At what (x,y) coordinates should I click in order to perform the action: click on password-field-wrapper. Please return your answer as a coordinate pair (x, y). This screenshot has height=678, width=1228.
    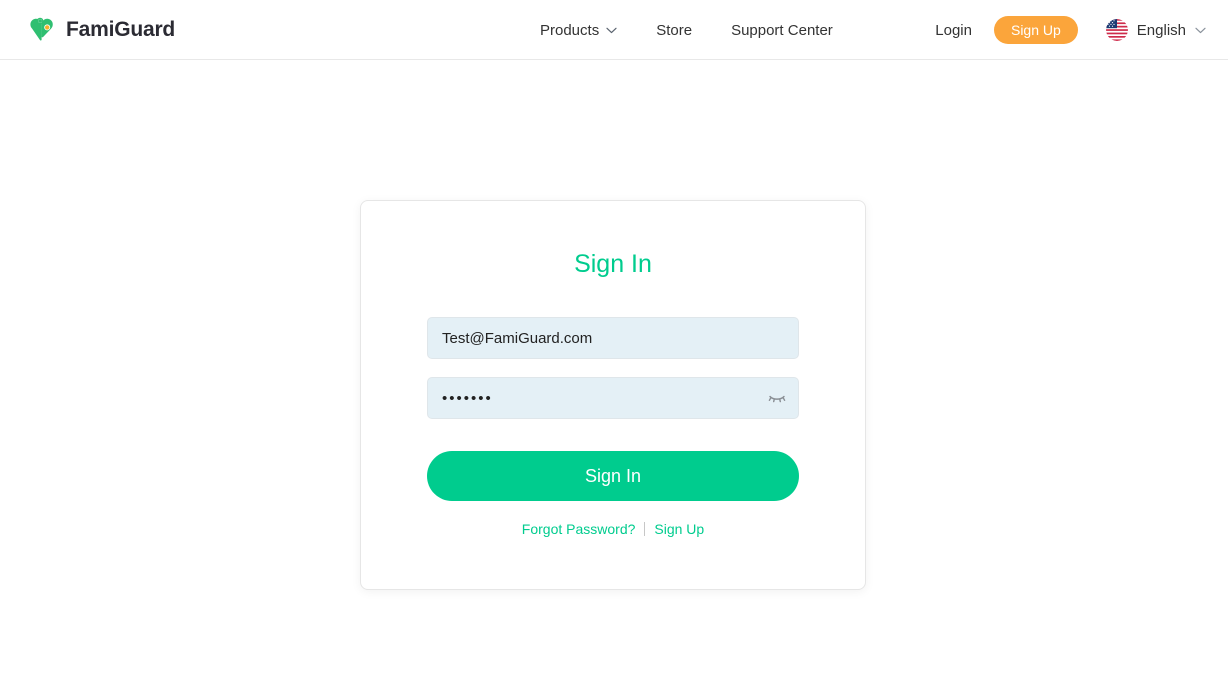
    Looking at the image, I should click on (613, 398).